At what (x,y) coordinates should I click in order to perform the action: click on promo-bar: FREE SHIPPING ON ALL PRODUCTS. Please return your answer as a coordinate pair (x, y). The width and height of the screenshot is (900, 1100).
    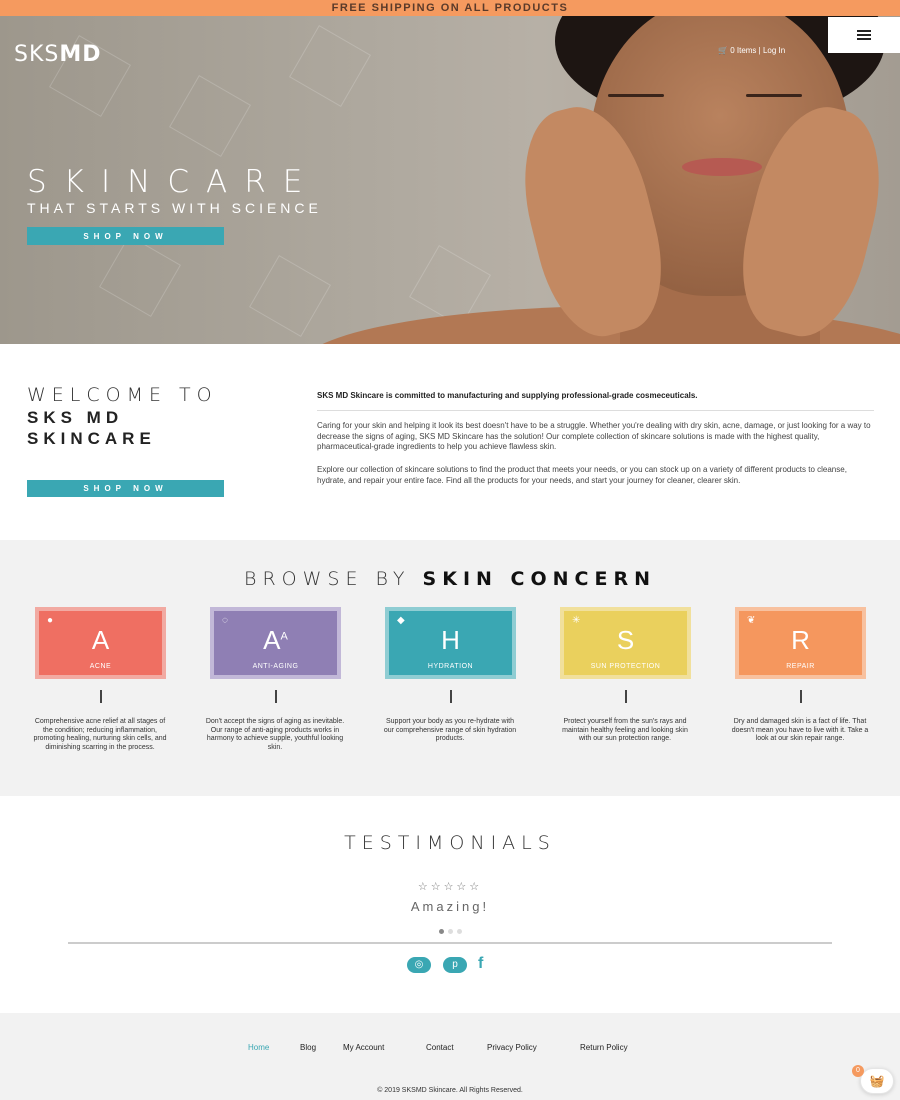
    Looking at the image, I should click on (450, 8).